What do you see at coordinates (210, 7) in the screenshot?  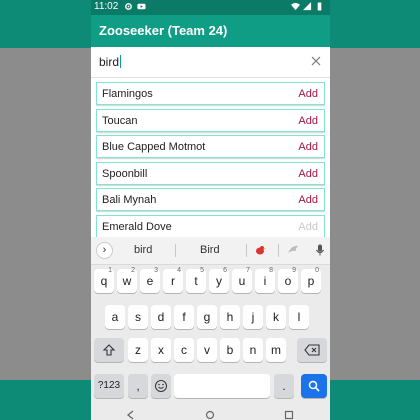 I see `status-bar: 11:02` at bounding box center [210, 7].